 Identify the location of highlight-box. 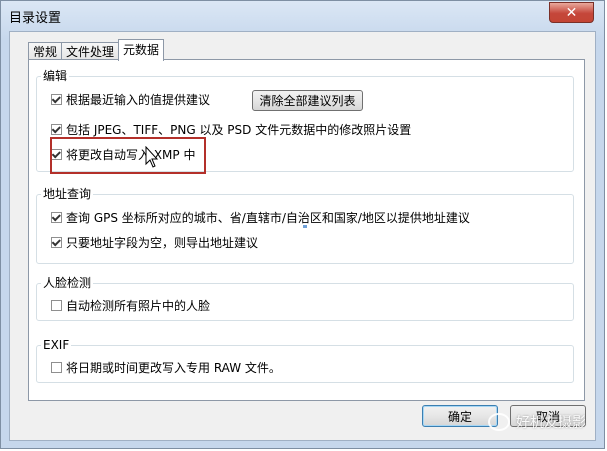
(128, 155).